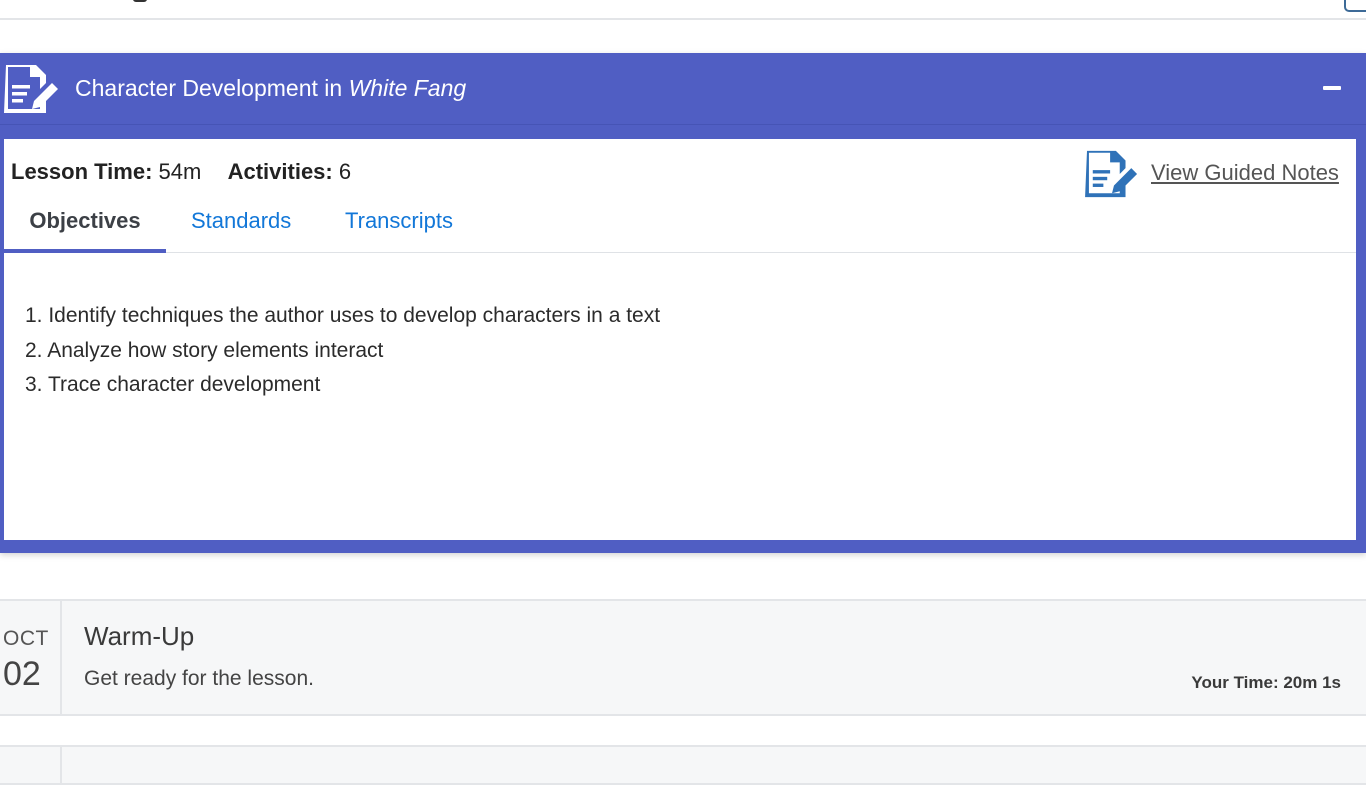 This screenshot has height=785, width=1366. Describe the element at coordinates (683, 10) in the screenshot. I see `top-bar` at that location.